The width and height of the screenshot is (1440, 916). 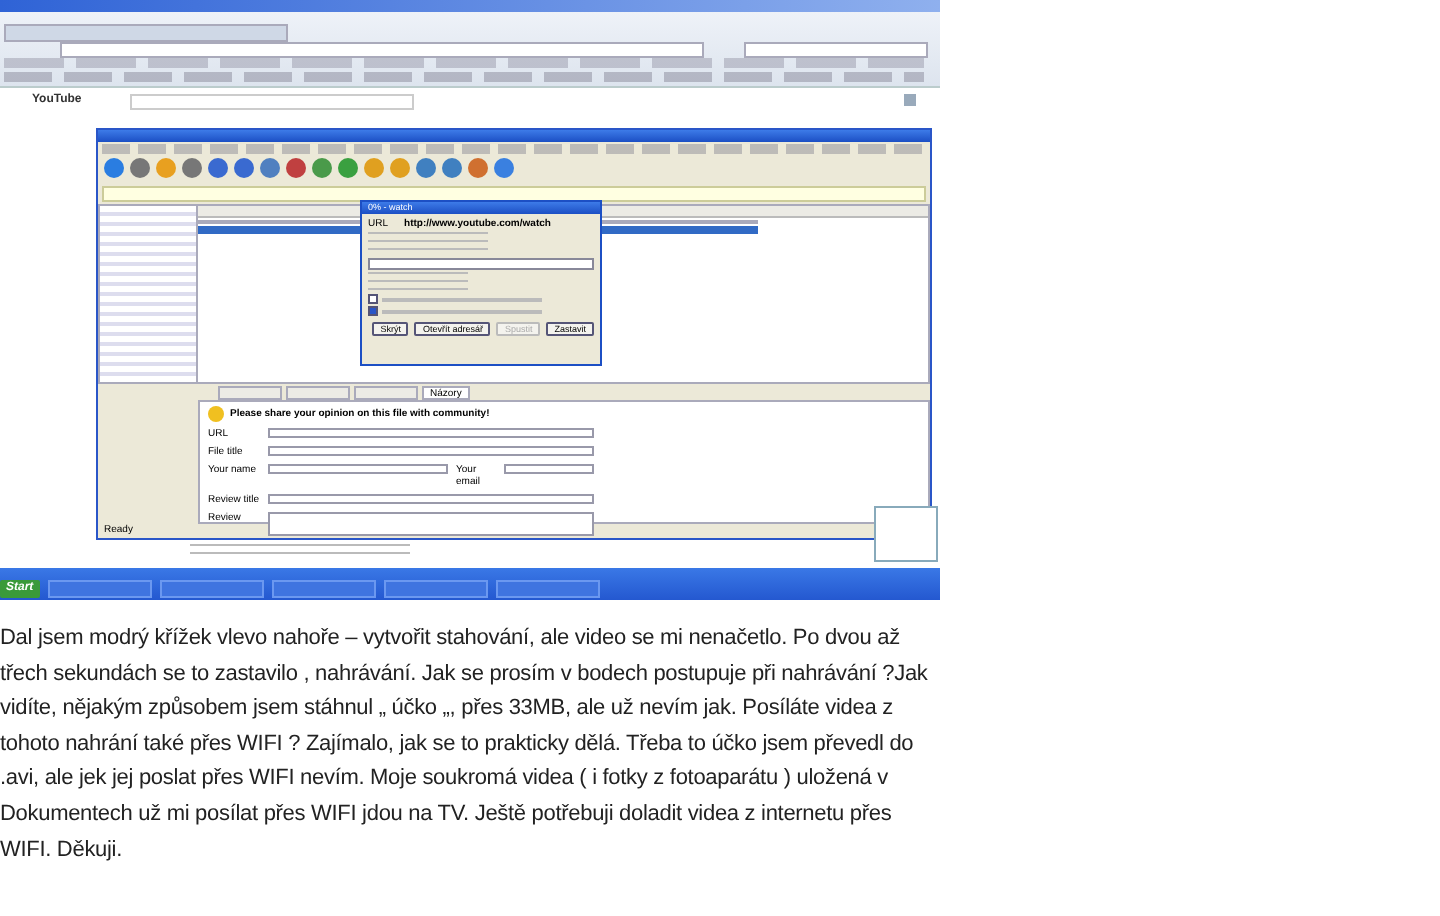 What do you see at coordinates (216, 414) in the screenshot?
I see `smiley-icon` at bounding box center [216, 414].